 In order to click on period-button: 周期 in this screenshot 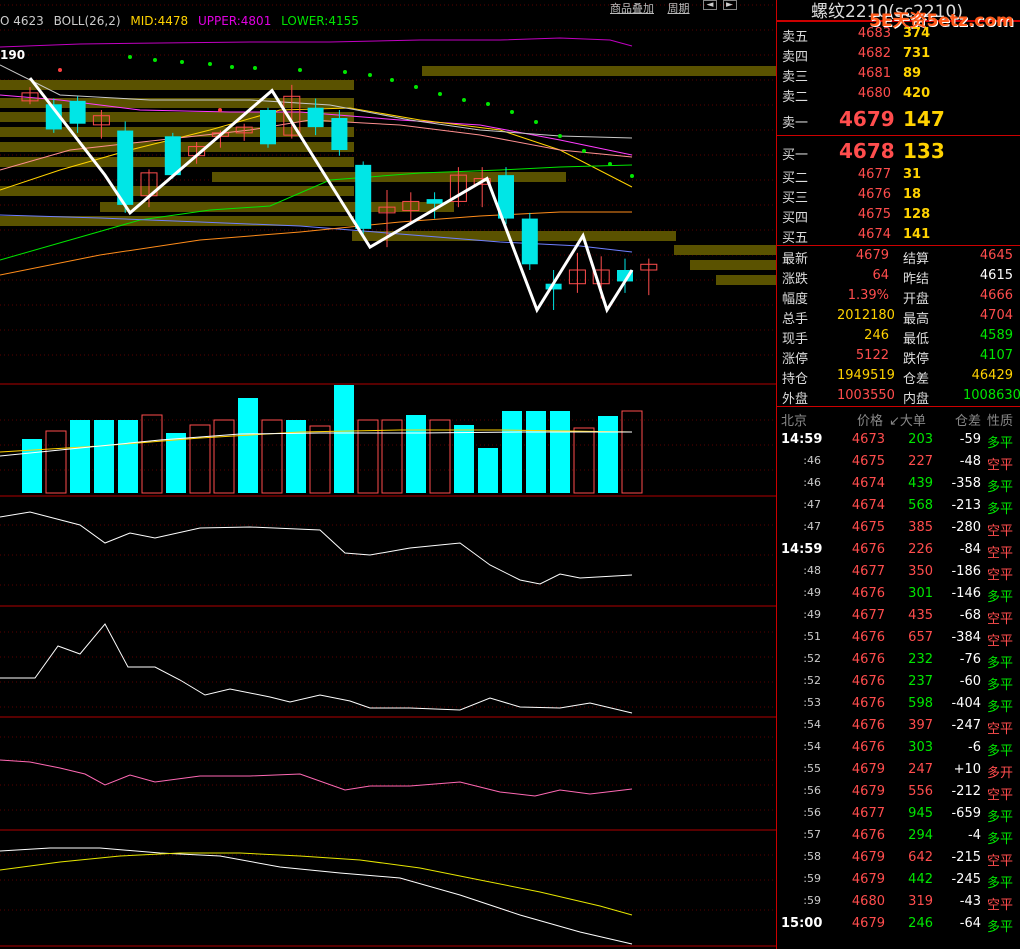, I will do `click(679, 8)`.